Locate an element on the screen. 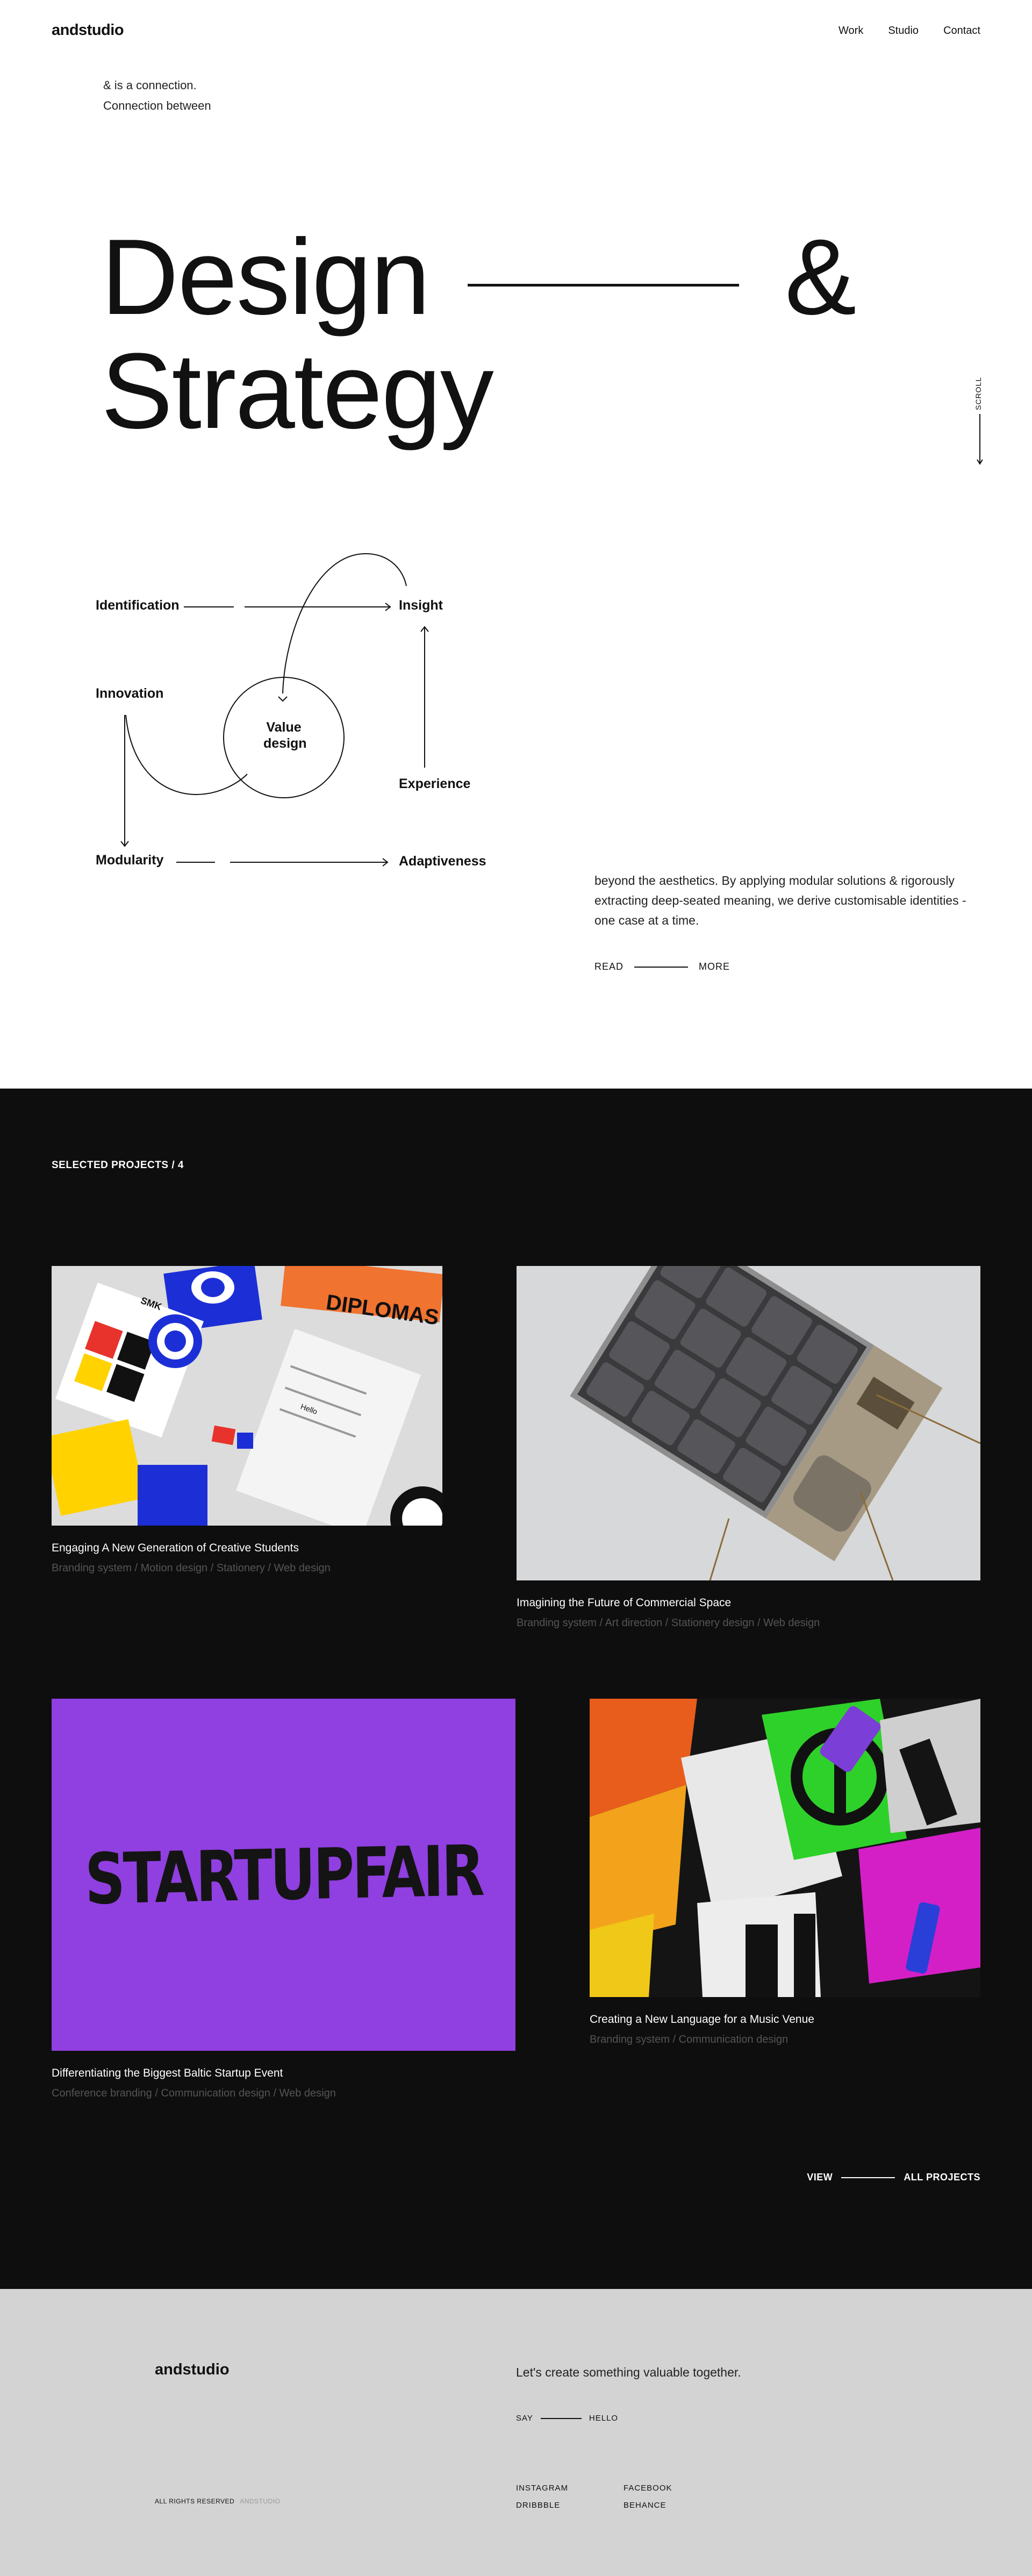  startupfair-wordmark: STARTUPFAIR is located at coordinates (283, 1874).